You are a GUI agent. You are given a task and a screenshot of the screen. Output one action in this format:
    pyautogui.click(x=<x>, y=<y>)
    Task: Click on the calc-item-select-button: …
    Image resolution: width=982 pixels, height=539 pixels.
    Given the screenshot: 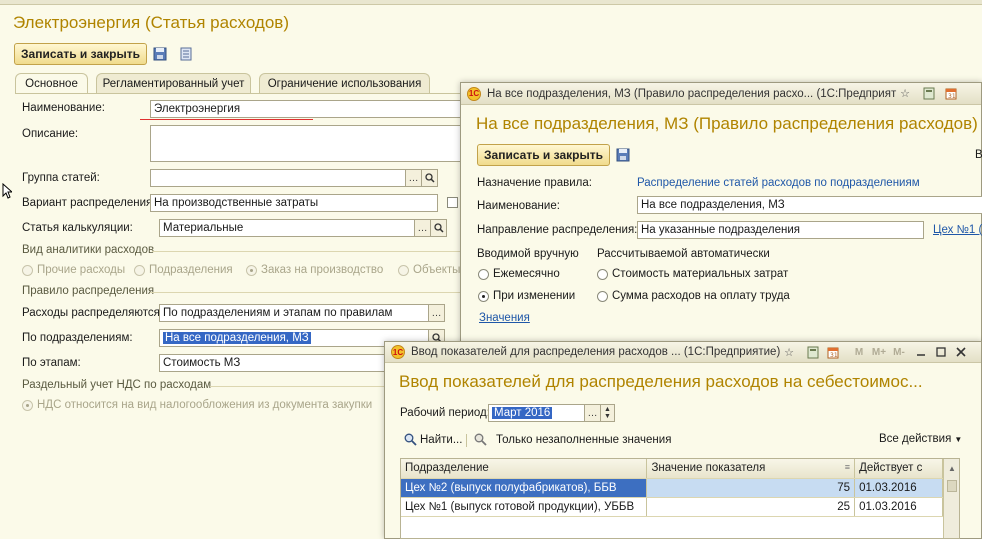 What is the action you would take?
    pyautogui.click(x=423, y=228)
    